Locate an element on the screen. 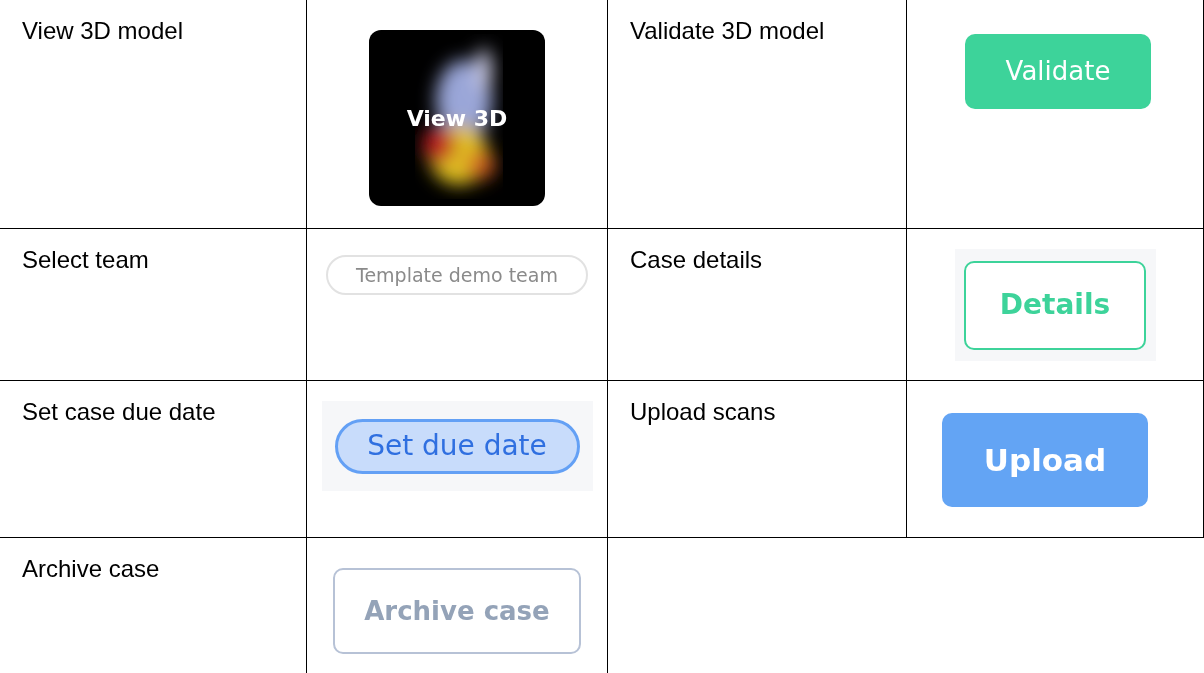 This screenshot has height=673, width=1204. archive-case-button: Archive case is located at coordinates (457, 611).